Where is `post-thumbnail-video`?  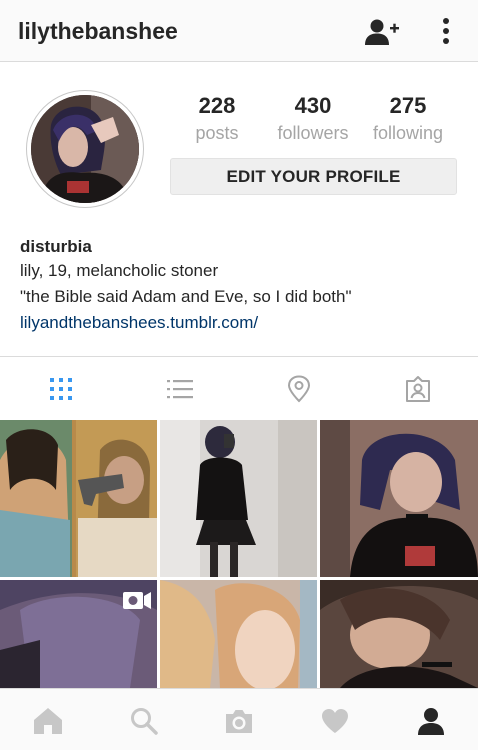 post-thumbnail-video is located at coordinates (78, 634).